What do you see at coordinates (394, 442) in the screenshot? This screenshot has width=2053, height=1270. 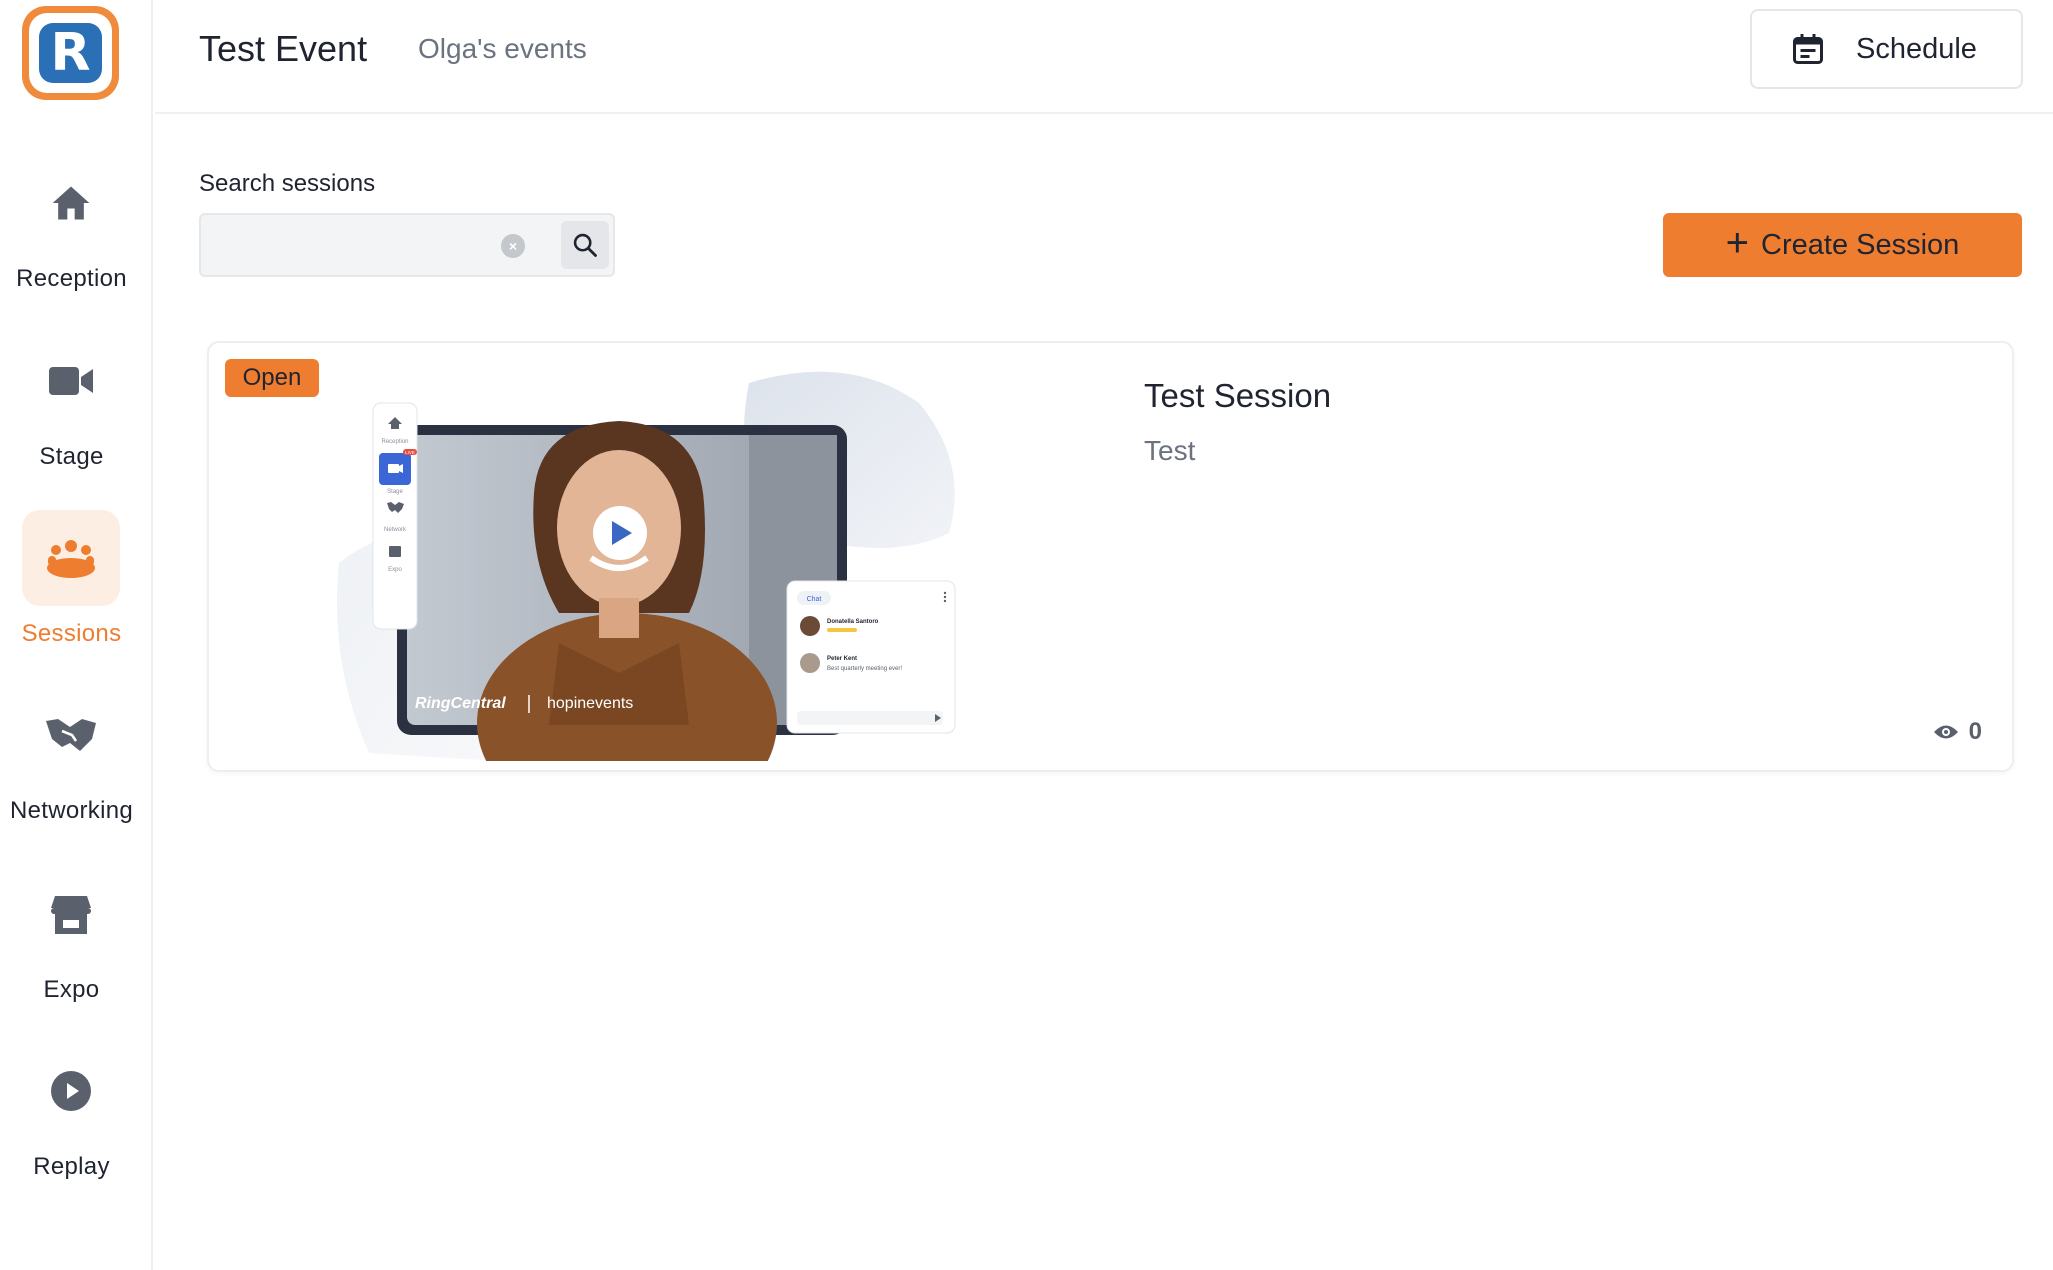 I see `svg-text: Reception` at bounding box center [394, 442].